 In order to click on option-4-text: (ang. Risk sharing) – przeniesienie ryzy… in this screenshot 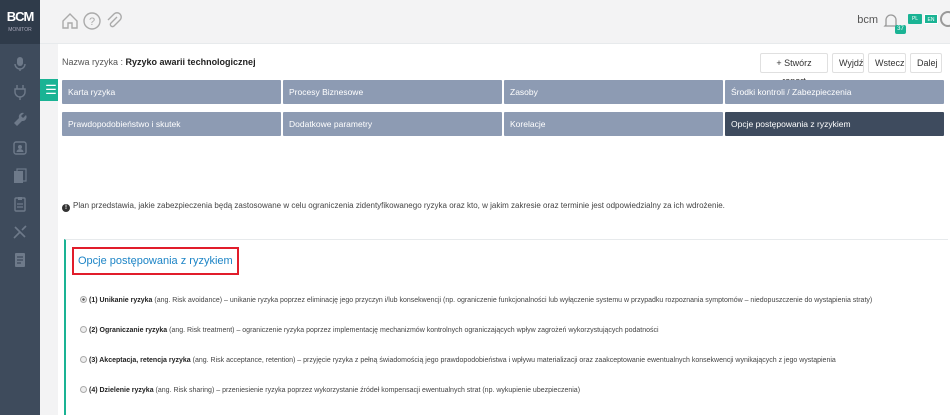, I will do `click(367, 390)`.